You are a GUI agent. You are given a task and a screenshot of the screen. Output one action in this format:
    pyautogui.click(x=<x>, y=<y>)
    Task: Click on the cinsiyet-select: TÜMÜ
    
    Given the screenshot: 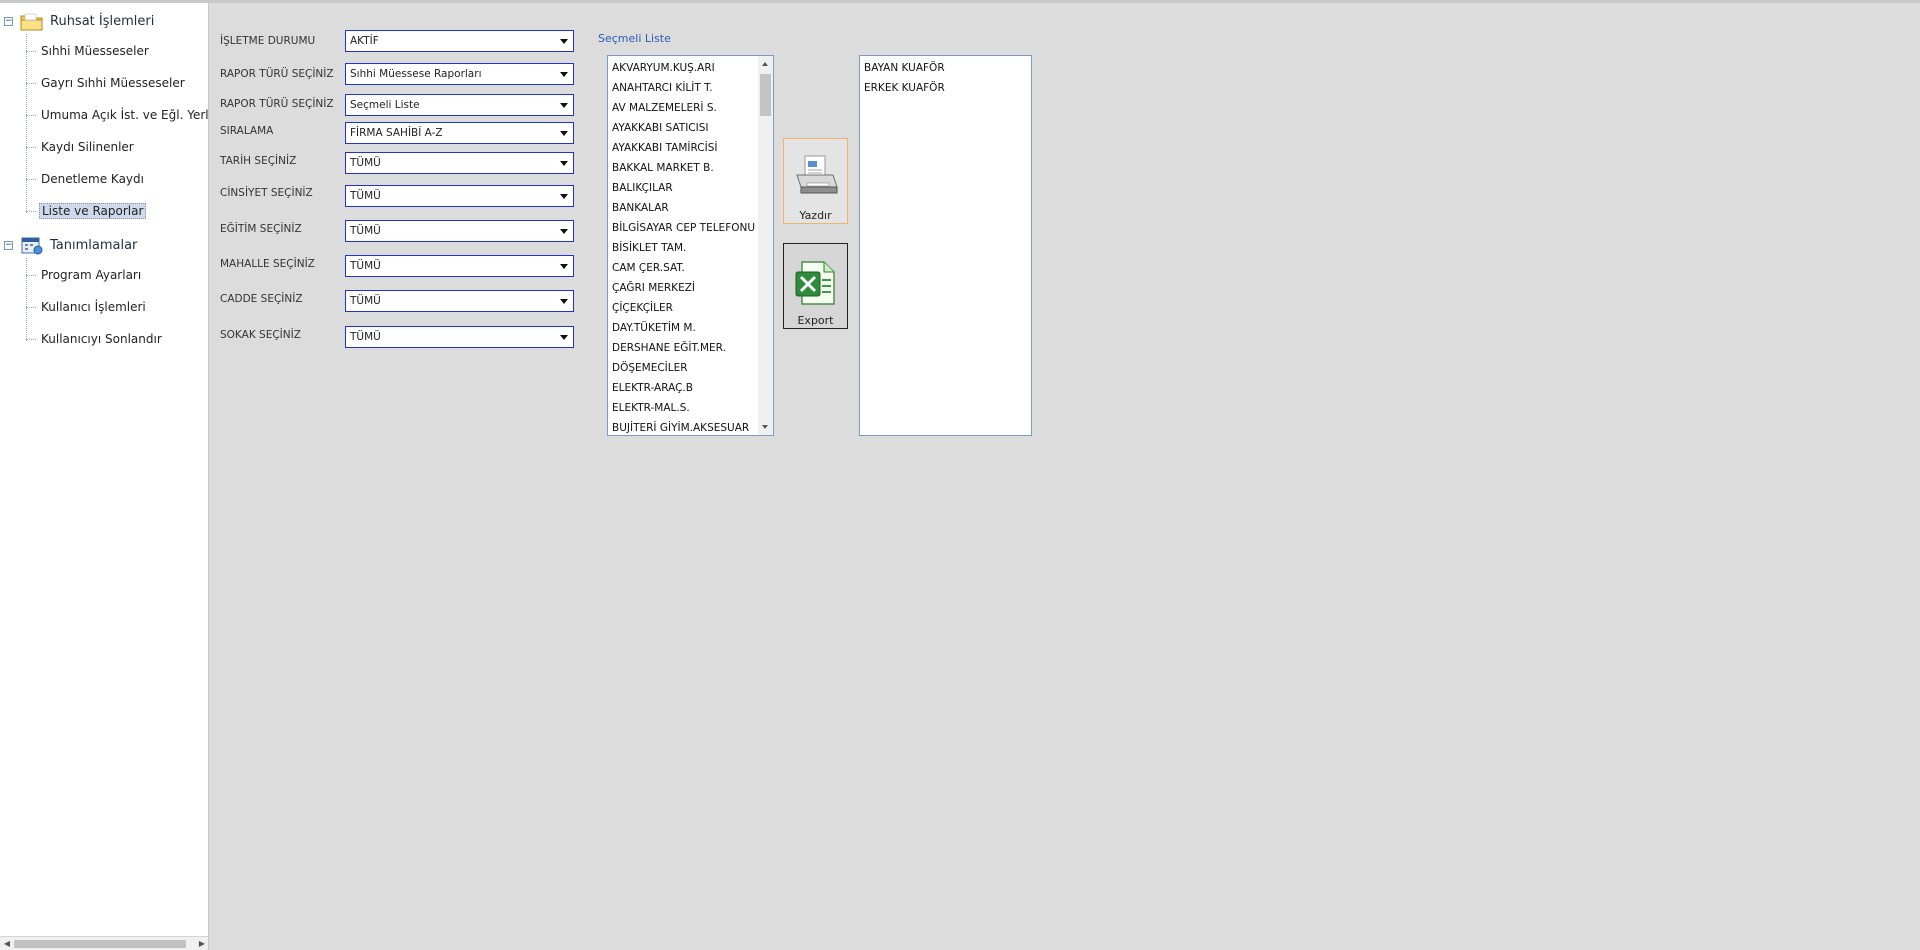 What is the action you would take?
    pyautogui.click(x=459, y=196)
    